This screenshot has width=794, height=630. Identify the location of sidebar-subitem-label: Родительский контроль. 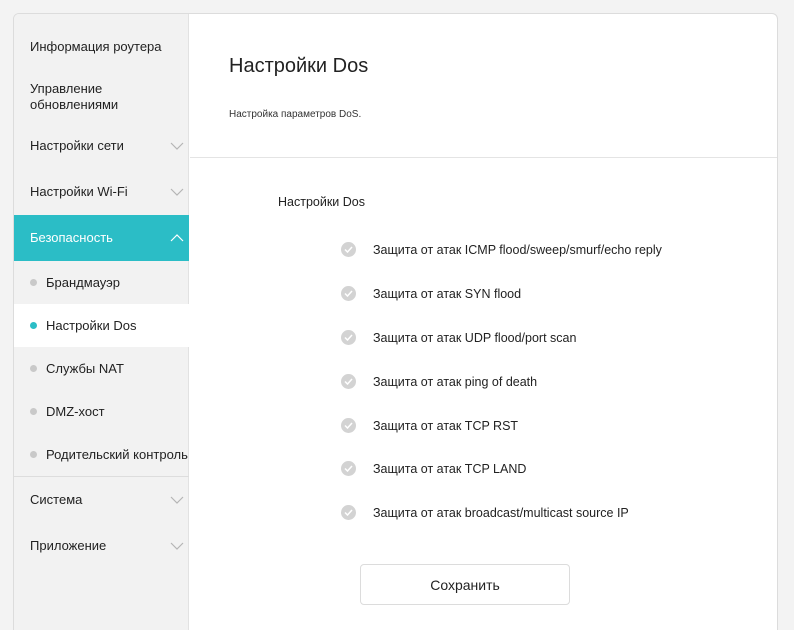
(117, 454).